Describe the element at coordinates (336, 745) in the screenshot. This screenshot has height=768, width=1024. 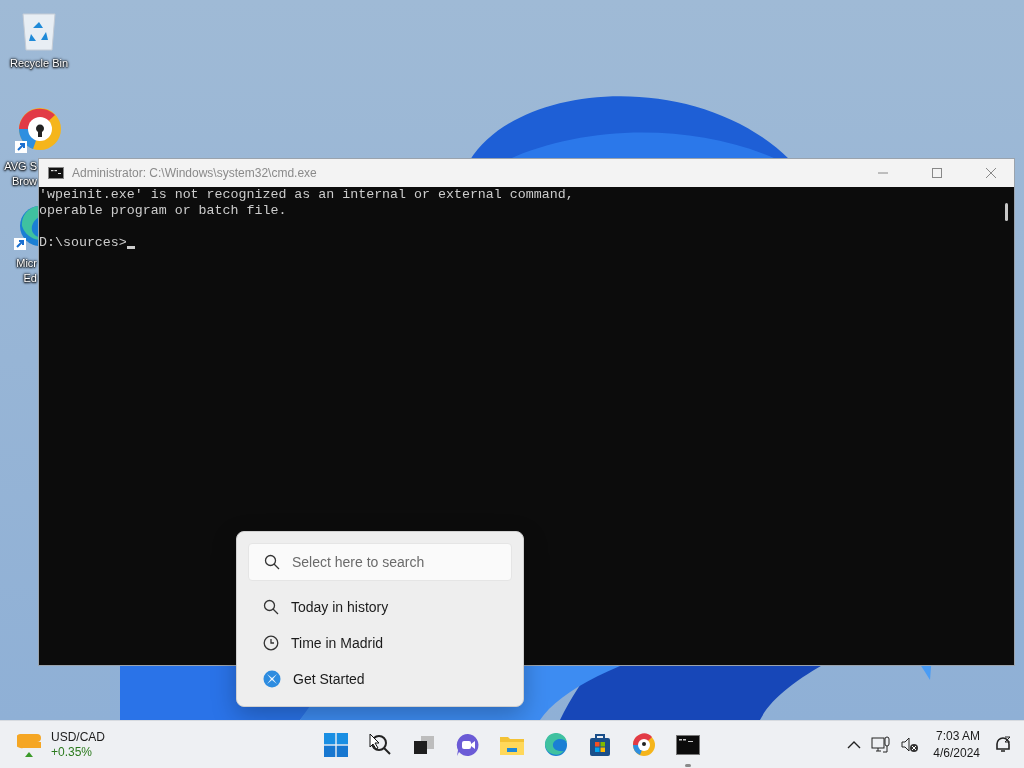
I see `start-icon` at that location.